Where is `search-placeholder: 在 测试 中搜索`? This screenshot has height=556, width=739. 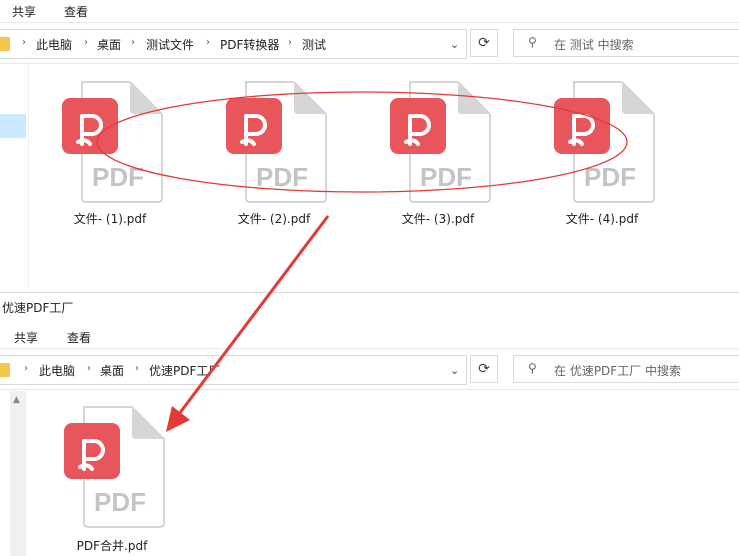 search-placeholder: 在 测试 中搜索 is located at coordinates (594, 45).